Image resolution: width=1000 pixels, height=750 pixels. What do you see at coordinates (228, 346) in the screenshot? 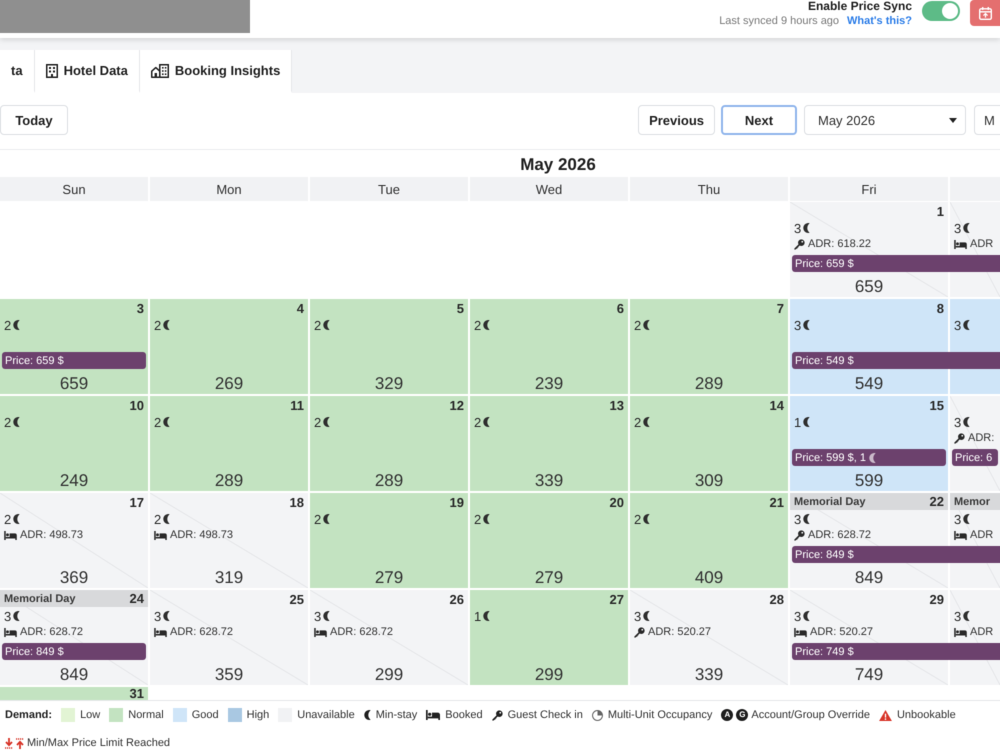
I see `calendar-day: 4 2 269` at bounding box center [228, 346].